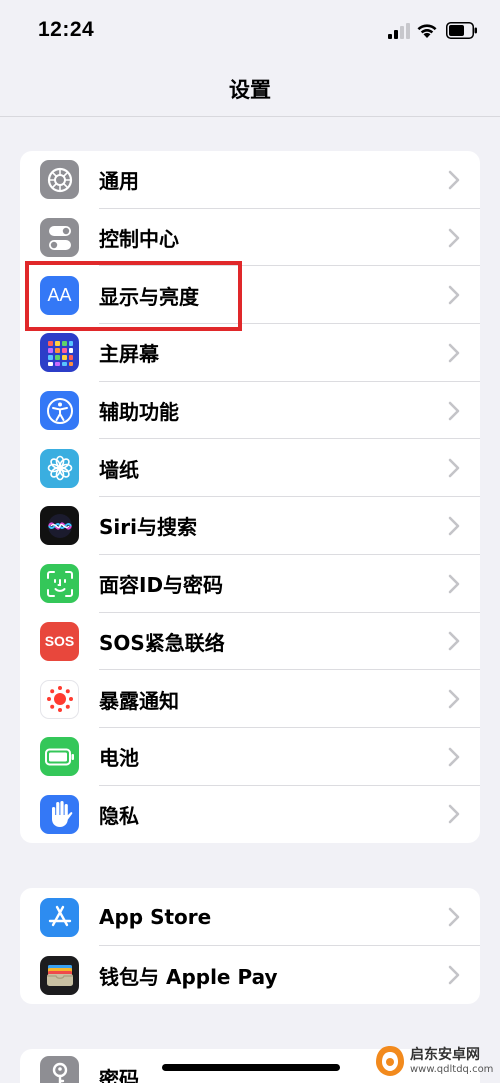  Describe the element at coordinates (250, 642) in the screenshot. I see `row-emergency-sos: SOS SOS紧急联络` at that location.